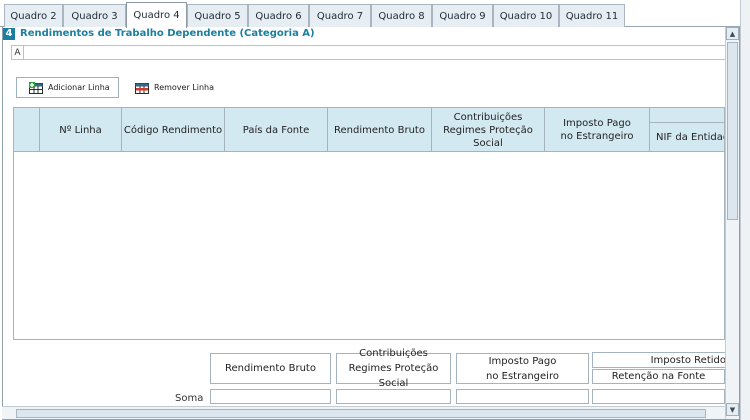 The height and width of the screenshot is (420, 750). Describe the element at coordinates (27, 130) in the screenshot. I see `row-selector-header` at that location.